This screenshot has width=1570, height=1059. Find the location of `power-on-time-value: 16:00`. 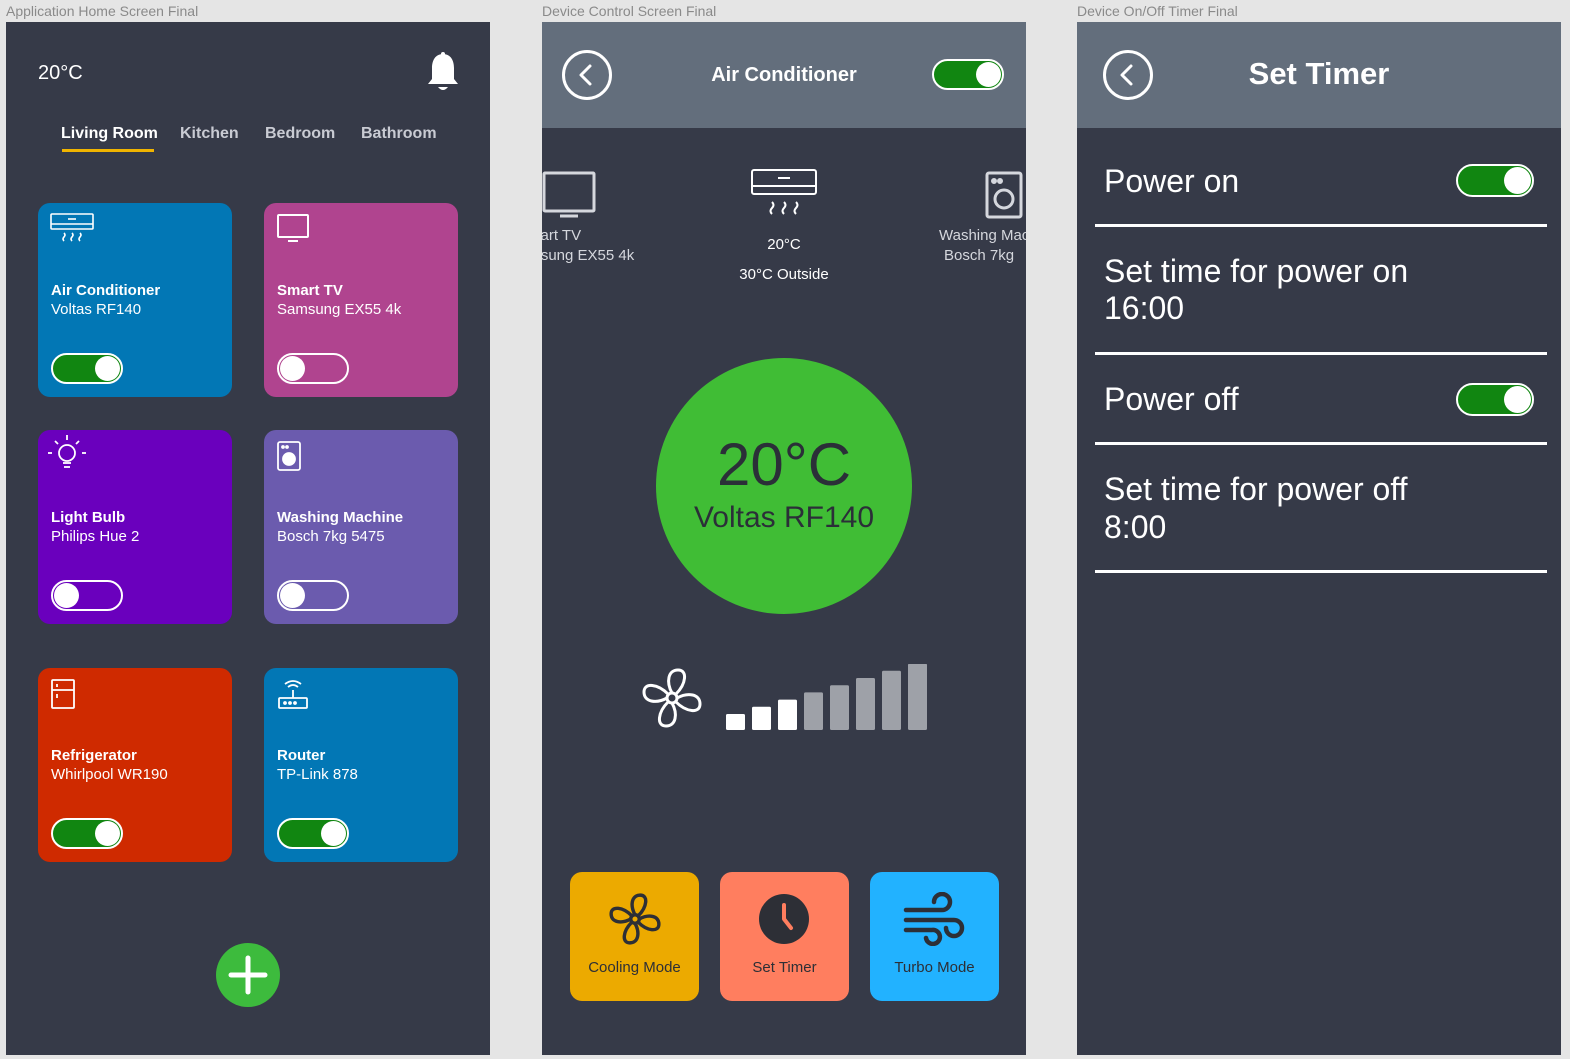

power-on-time-value: 16:00 is located at coordinates (1144, 308).